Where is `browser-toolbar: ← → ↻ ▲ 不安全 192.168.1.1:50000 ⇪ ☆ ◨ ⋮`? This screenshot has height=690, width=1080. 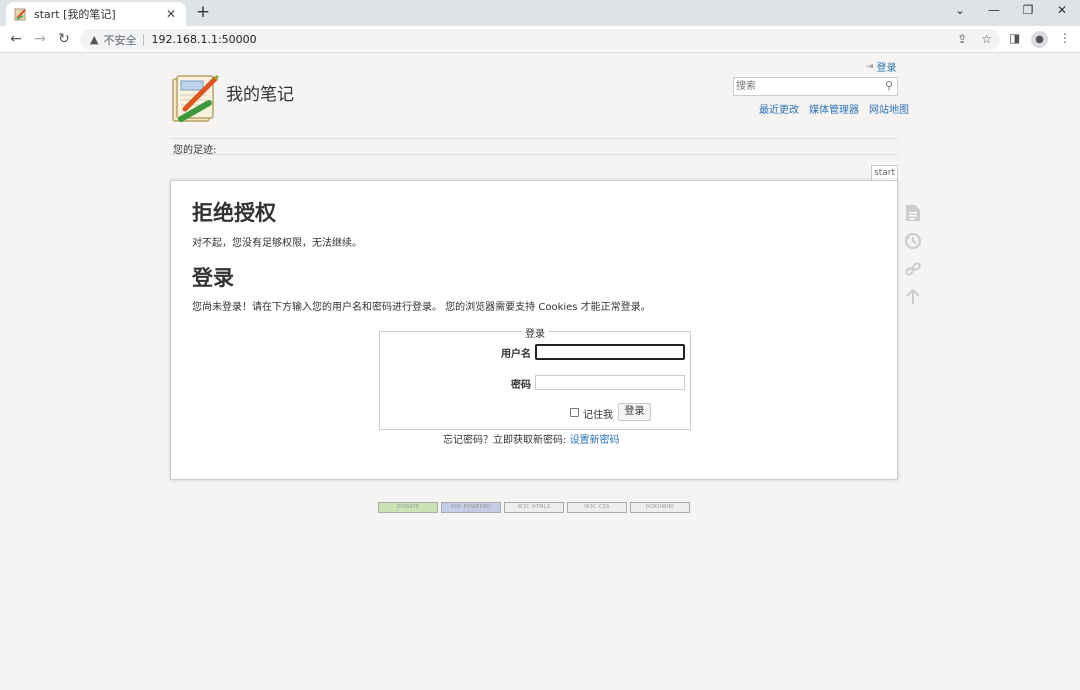
browser-toolbar: ← → ↻ ▲ 不安全 192.168.1.1:50000 ⇪ ☆ ◨ ⋮ is located at coordinates (540, 39).